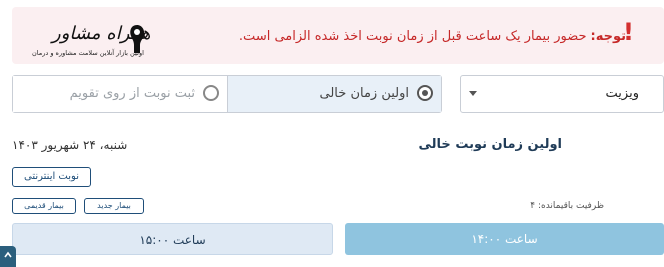 This screenshot has width=664, height=267. What do you see at coordinates (628, 32) in the screenshot?
I see `exclamation-icon: !` at bounding box center [628, 32].